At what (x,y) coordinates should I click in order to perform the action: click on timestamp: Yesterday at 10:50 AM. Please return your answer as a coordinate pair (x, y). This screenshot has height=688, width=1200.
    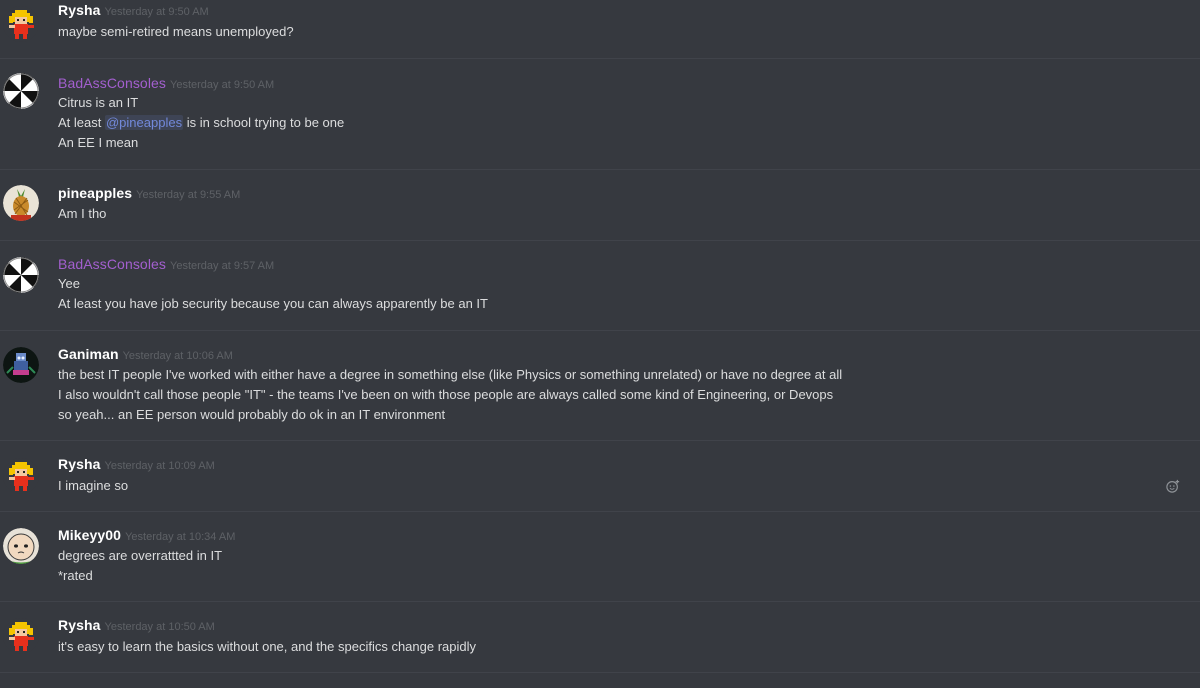
    Looking at the image, I should click on (159, 627).